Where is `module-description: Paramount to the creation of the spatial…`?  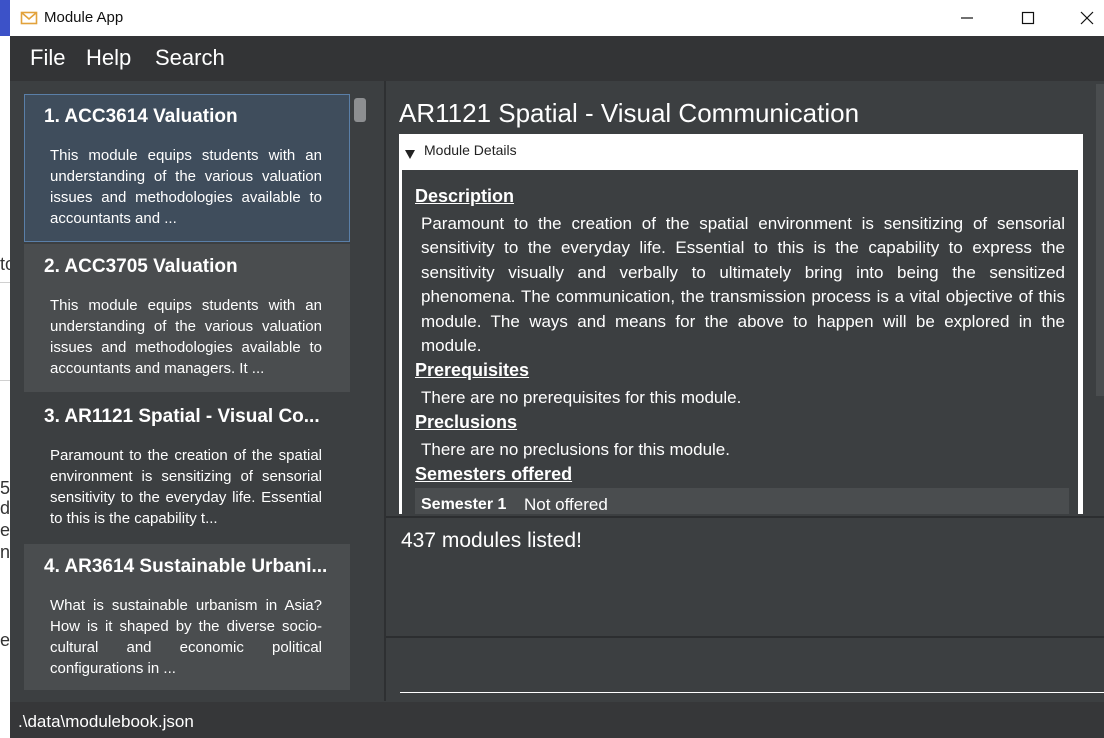 module-description: Paramount to the creation of the spatial… is located at coordinates (186, 487).